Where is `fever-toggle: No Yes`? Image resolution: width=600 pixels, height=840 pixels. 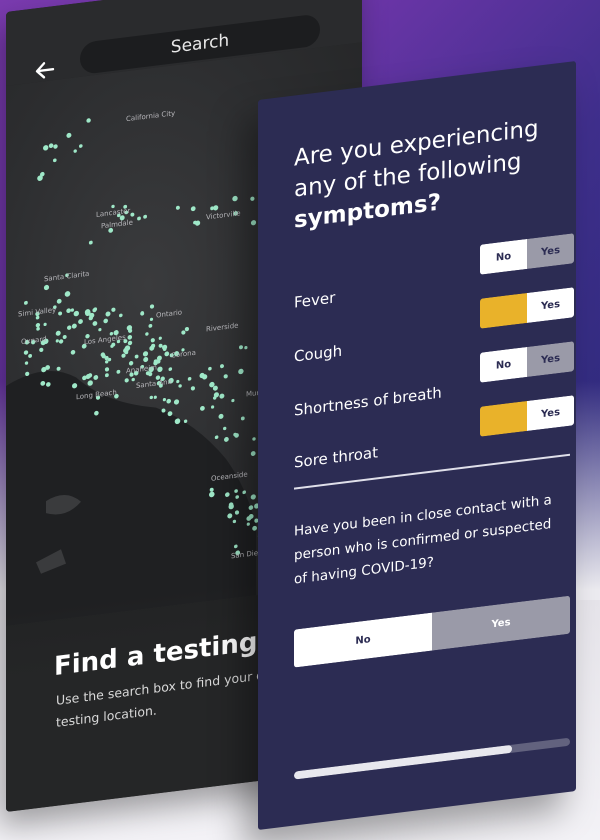
fever-toggle: No Yes is located at coordinates (527, 254).